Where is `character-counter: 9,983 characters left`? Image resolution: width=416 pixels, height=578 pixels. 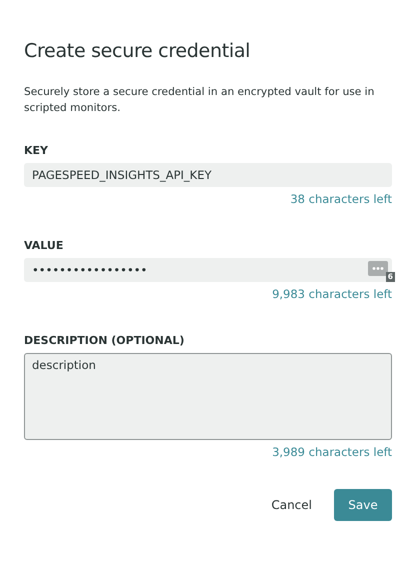 character-counter: 9,983 characters left is located at coordinates (332, 294).